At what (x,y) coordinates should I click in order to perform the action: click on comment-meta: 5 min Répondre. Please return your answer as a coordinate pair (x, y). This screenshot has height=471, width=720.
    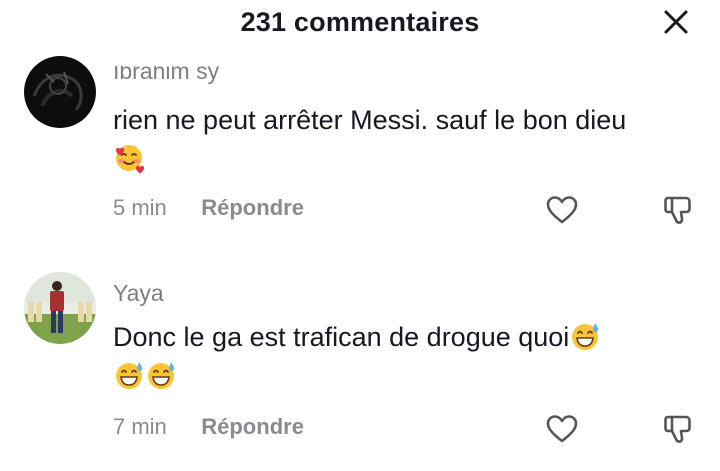
    Looking at the image, I should click on (208, 211).